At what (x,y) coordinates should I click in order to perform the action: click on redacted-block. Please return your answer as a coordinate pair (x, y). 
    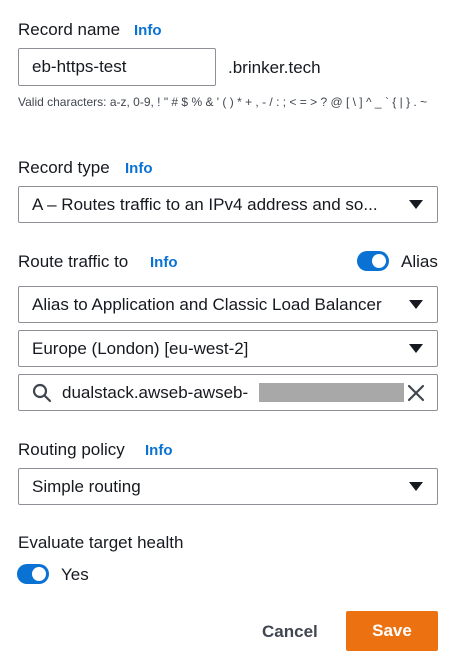
    Looking at the image, I should click on (331, 392).